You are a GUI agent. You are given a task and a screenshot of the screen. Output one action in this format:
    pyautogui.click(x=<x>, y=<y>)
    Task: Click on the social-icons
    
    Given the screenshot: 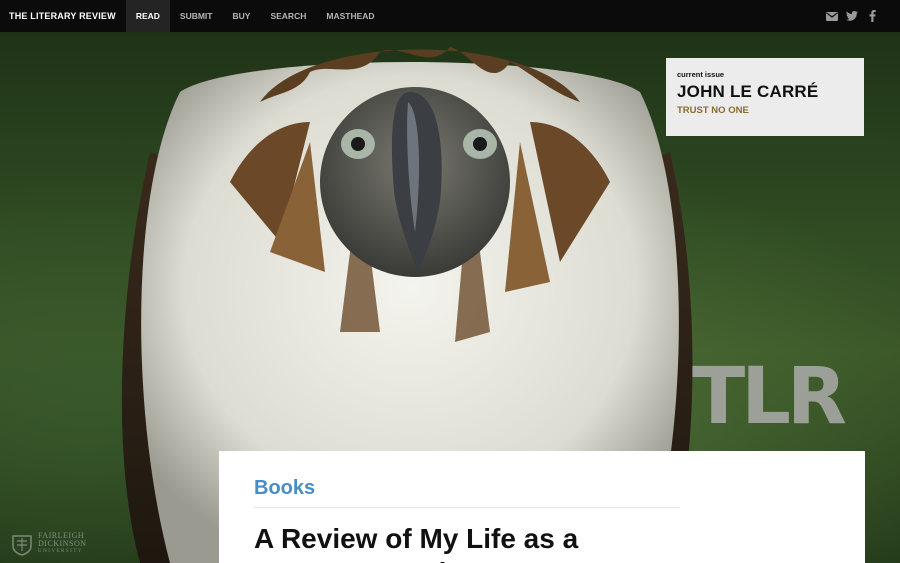 What is the action you would take?
    pyautogui.click(x=863, y=16)
    